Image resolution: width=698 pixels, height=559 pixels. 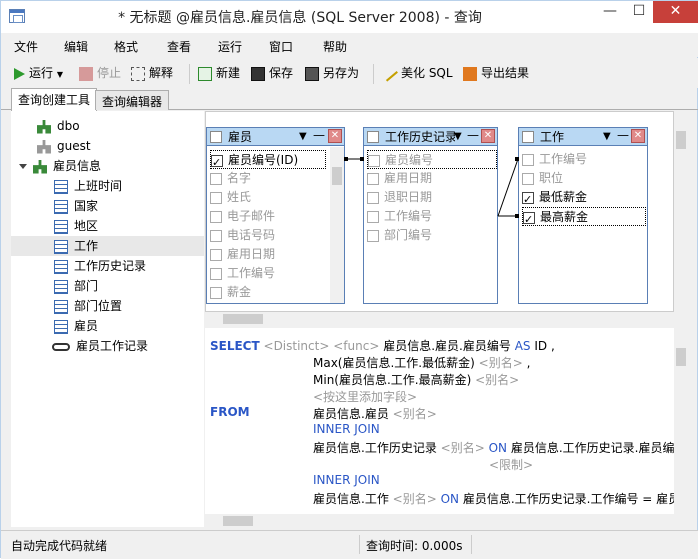 What do you see at coordinates (86, 286) in the screenshot?
I see `tree-label: 部门` at bounding box center [86, 286].